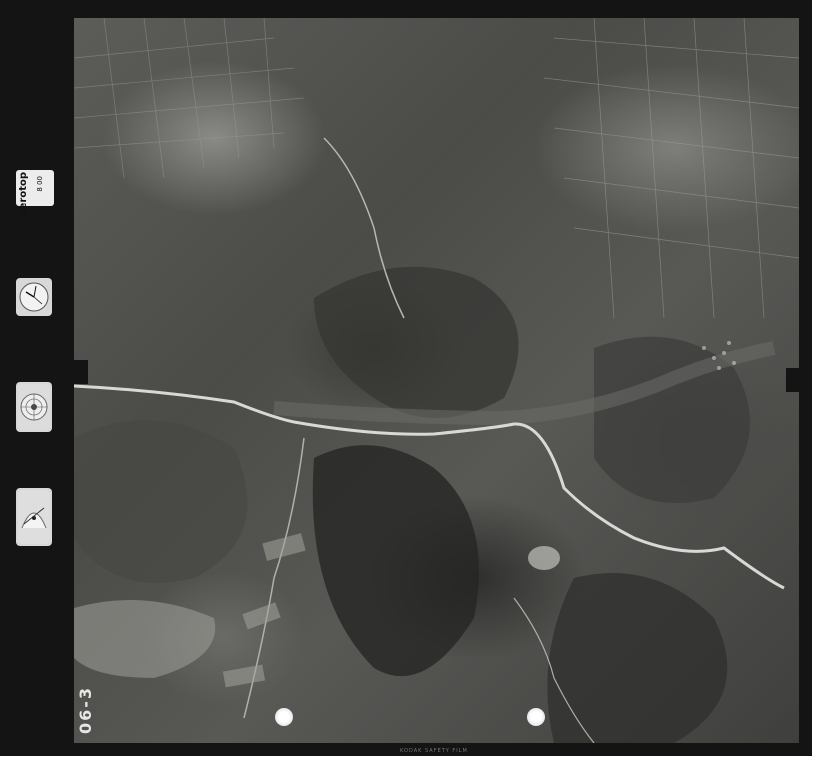 This screenshot has width=819, height=767. I want to click on frame-id: 06-3, so click(85, 710).